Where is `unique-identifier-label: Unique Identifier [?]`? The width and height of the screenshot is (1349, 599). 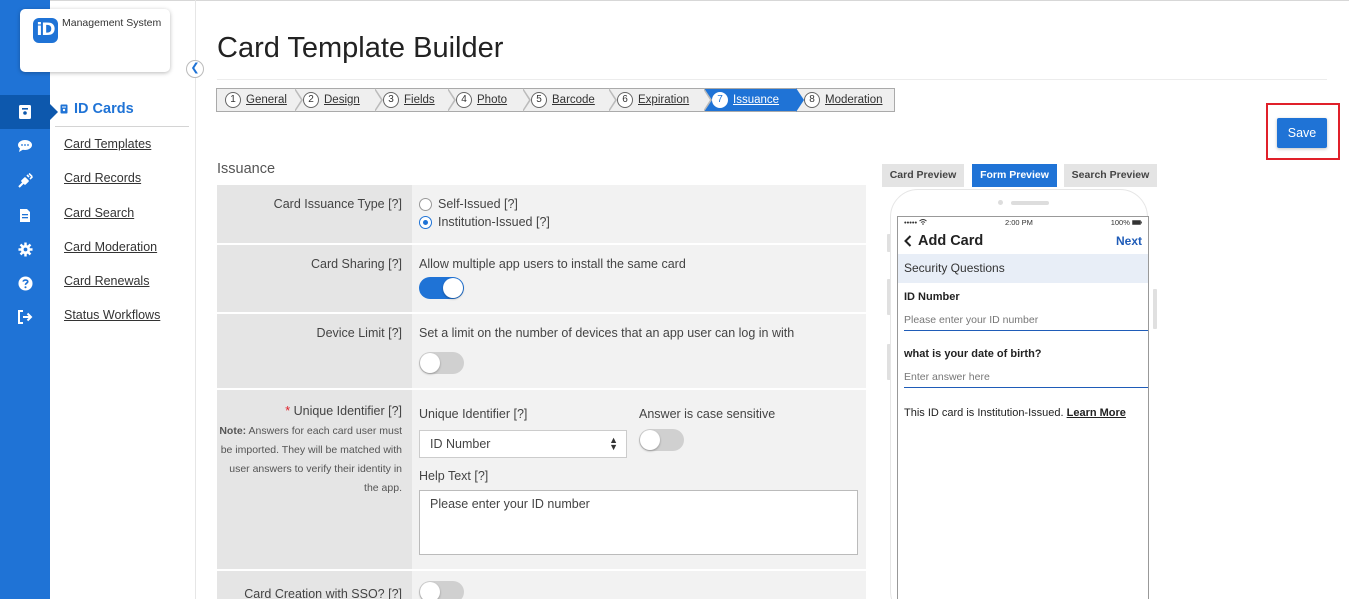 unique-identifier-label: Unique Identifier [?] is located at coordinates (347, 411).